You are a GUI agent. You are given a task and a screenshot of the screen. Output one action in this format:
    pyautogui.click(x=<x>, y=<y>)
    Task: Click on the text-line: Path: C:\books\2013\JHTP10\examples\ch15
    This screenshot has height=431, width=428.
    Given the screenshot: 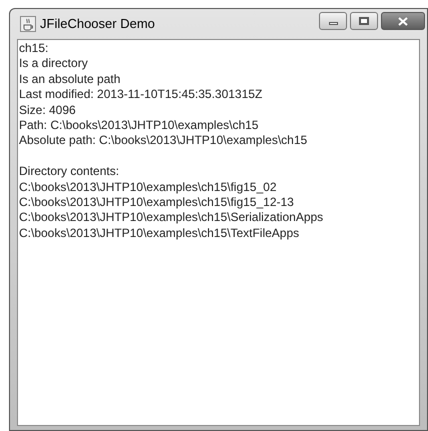 What is the action you would take?
    pyautogui.click(x=138, y=126)
    